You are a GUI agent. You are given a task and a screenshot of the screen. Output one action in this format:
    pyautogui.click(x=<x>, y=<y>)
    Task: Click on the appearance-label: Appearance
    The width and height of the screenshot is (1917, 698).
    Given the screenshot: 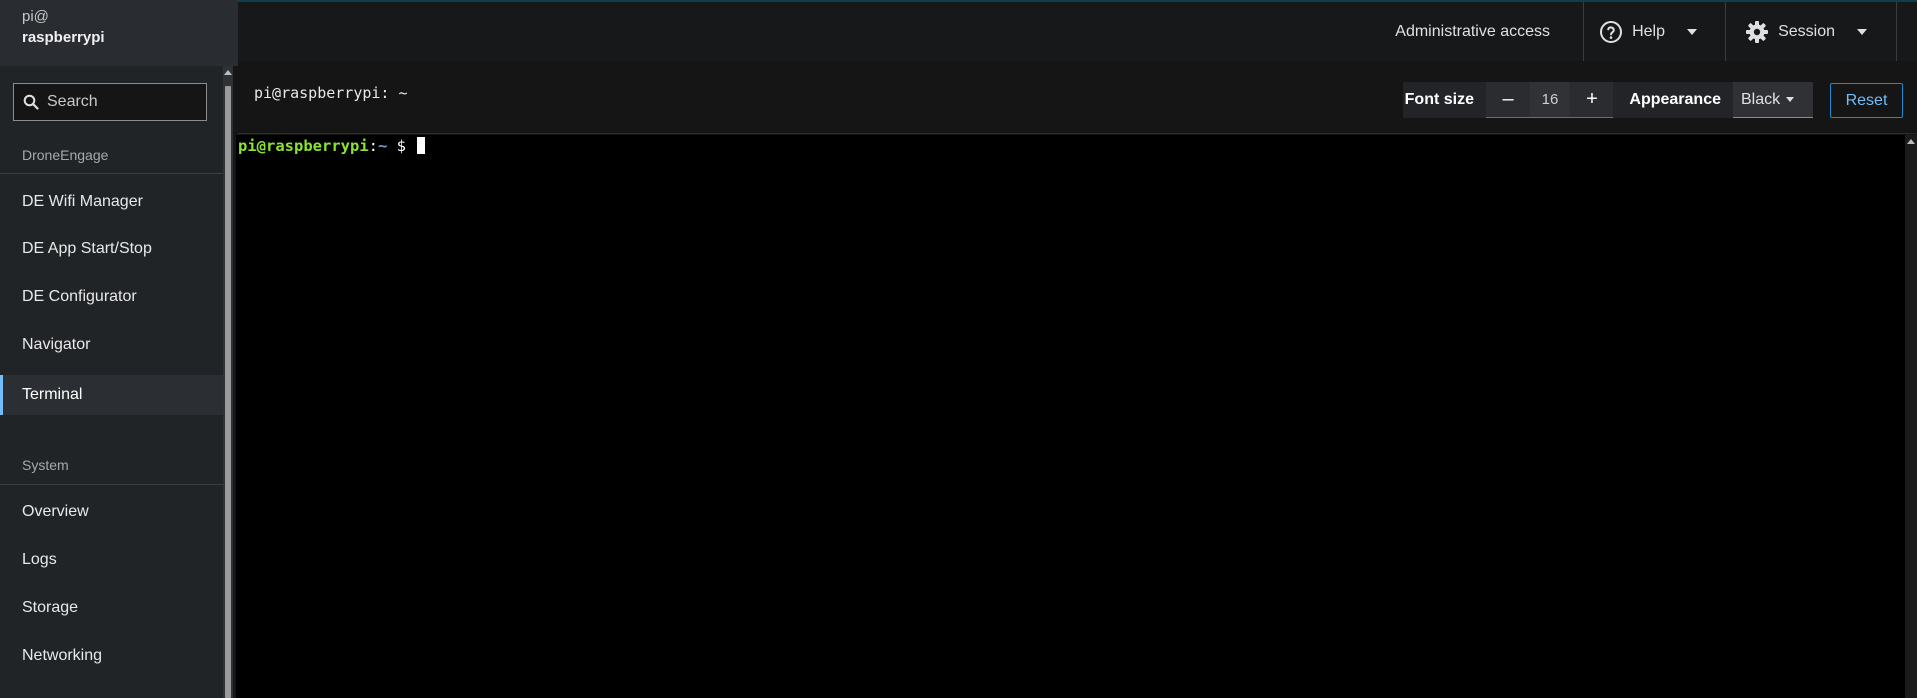 What is the action you would take?
    pyautogui.click(x=1675, y=99)
    